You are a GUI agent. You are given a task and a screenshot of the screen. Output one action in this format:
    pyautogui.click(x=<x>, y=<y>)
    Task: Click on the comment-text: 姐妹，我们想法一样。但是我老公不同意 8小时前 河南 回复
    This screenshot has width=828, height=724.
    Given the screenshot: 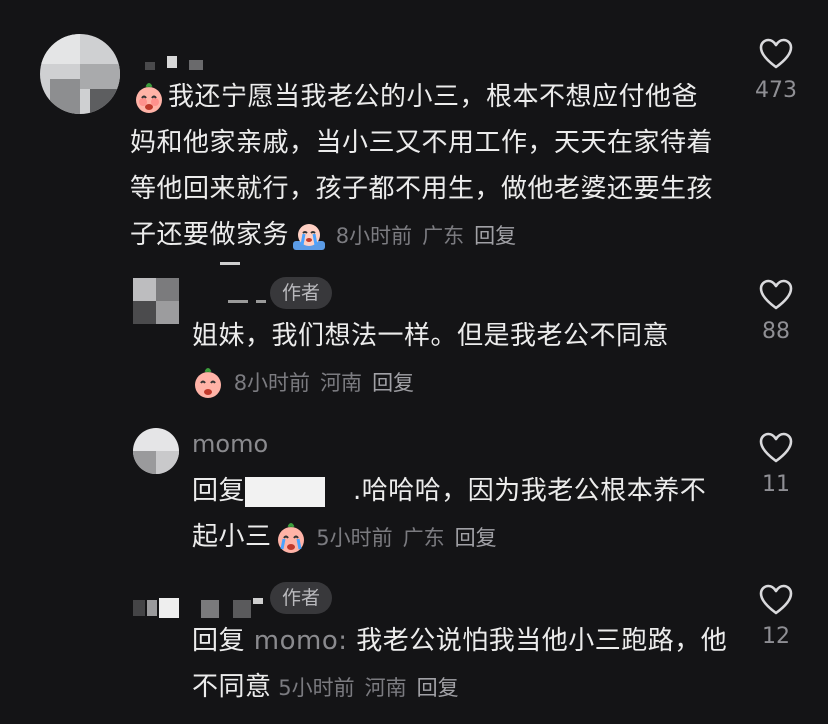 What is the action you would take?
    pyautogui.click(x=462, y=359)
    